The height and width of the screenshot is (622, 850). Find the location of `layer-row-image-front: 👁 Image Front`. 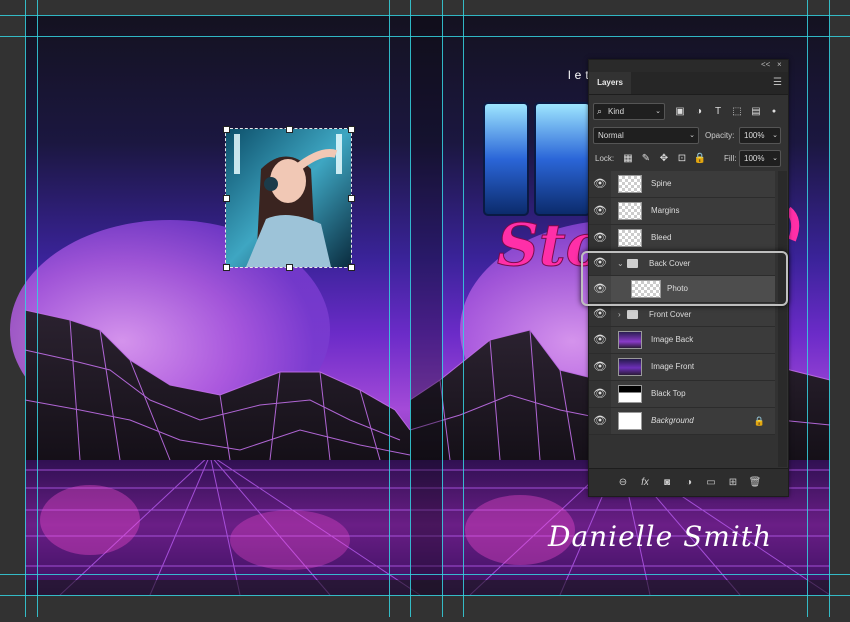

layer-row-image-front: 👁 Image Front is located at coordinates (682, 367).